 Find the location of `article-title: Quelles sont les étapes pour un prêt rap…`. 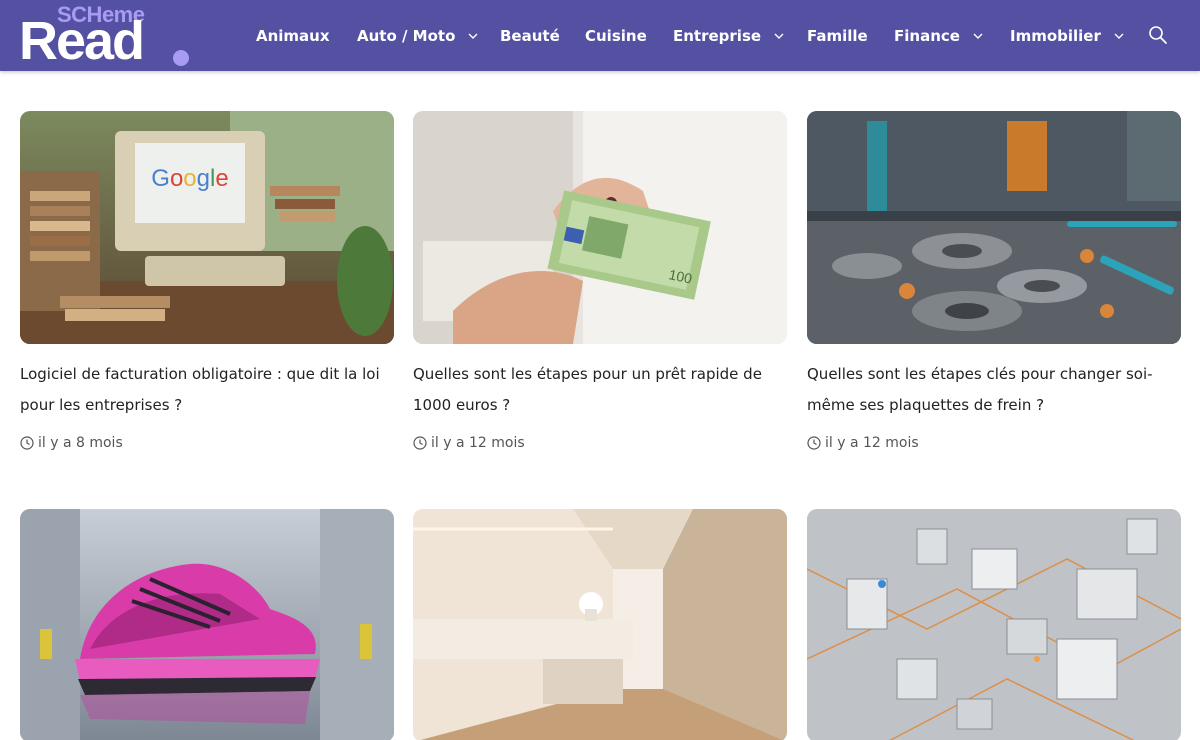

article-title: Quelles sont les étapes pour un prêt rap… is located at coordinates (600, 390).